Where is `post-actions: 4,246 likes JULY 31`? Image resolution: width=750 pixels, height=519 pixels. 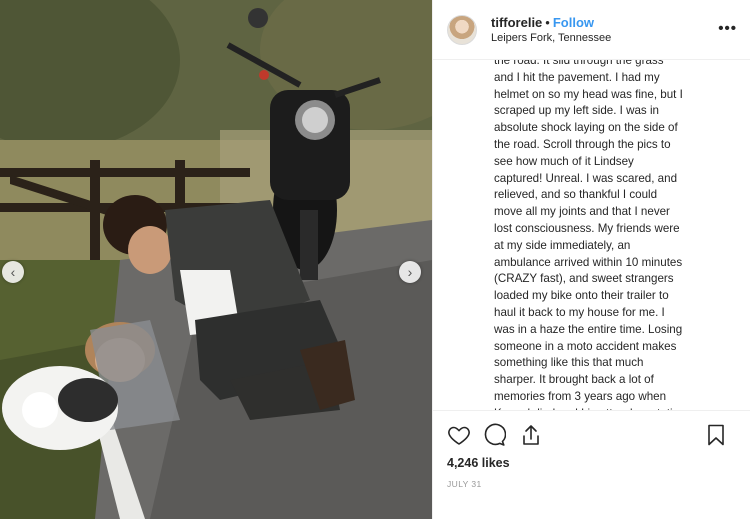
post-actions: 4,246 likes JULY 31 is located at coordinates (591, 464).